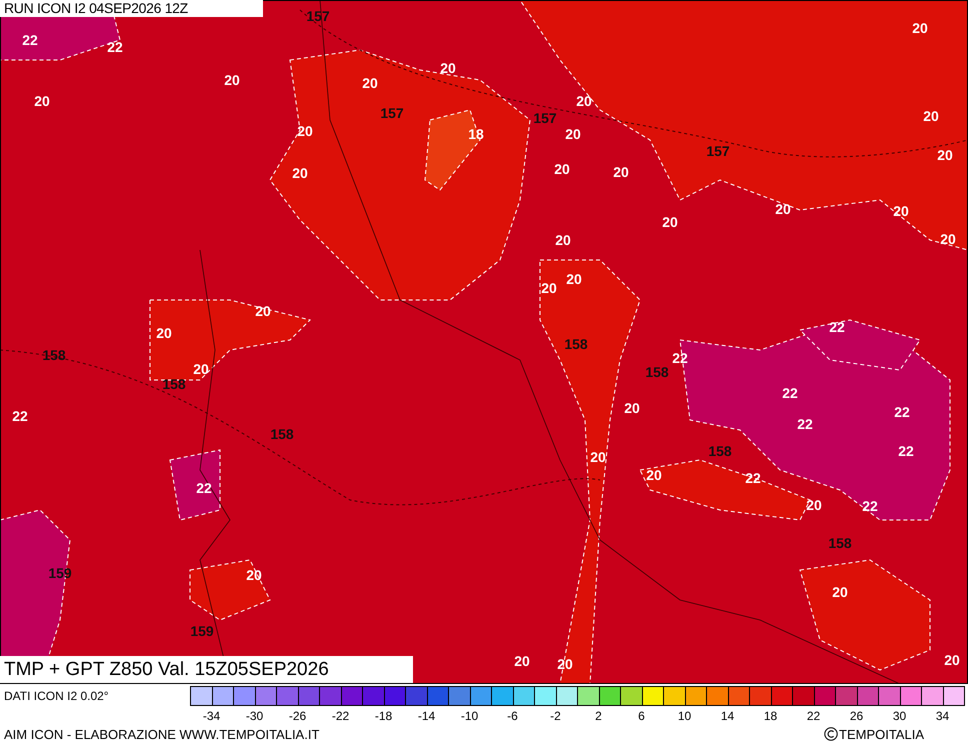 The image size is (968, 745). I want to click on field-title: TMP + GPT Z850 Val. 15Z05SEP2026, so click(206, 669).